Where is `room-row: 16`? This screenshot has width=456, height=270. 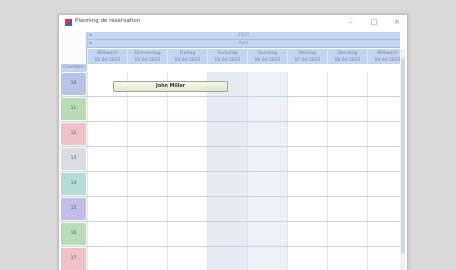
room-row: 16 is located at coordinates (233, 234).